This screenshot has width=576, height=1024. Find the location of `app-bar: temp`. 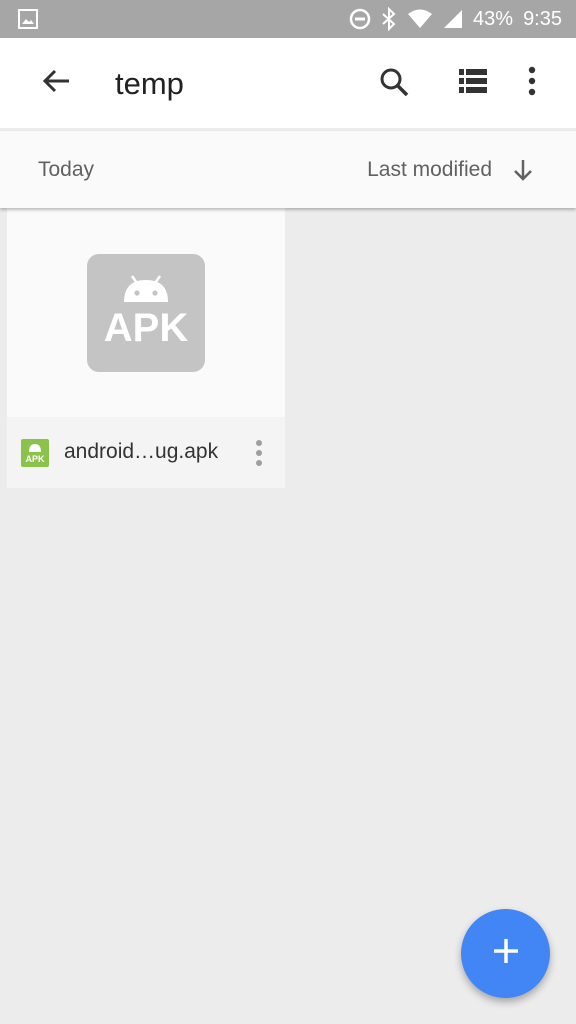

app-bar: temp is located at coordinates (288, 83).